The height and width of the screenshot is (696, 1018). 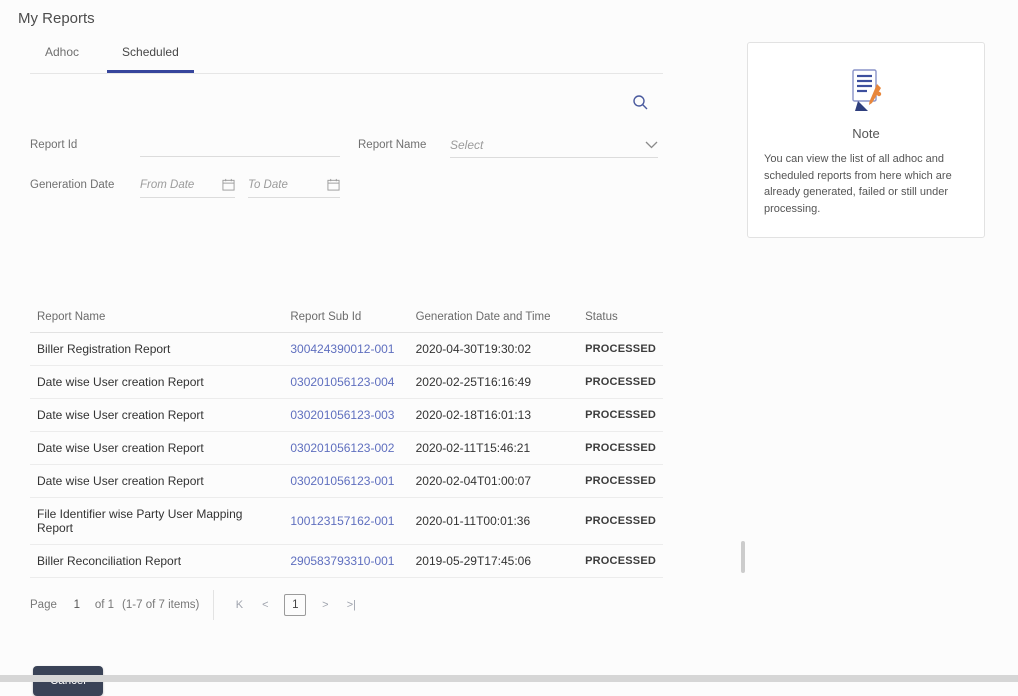 I want to click on column-header-report-sub-id: Report Sub Id, so click(x=346, y=317).